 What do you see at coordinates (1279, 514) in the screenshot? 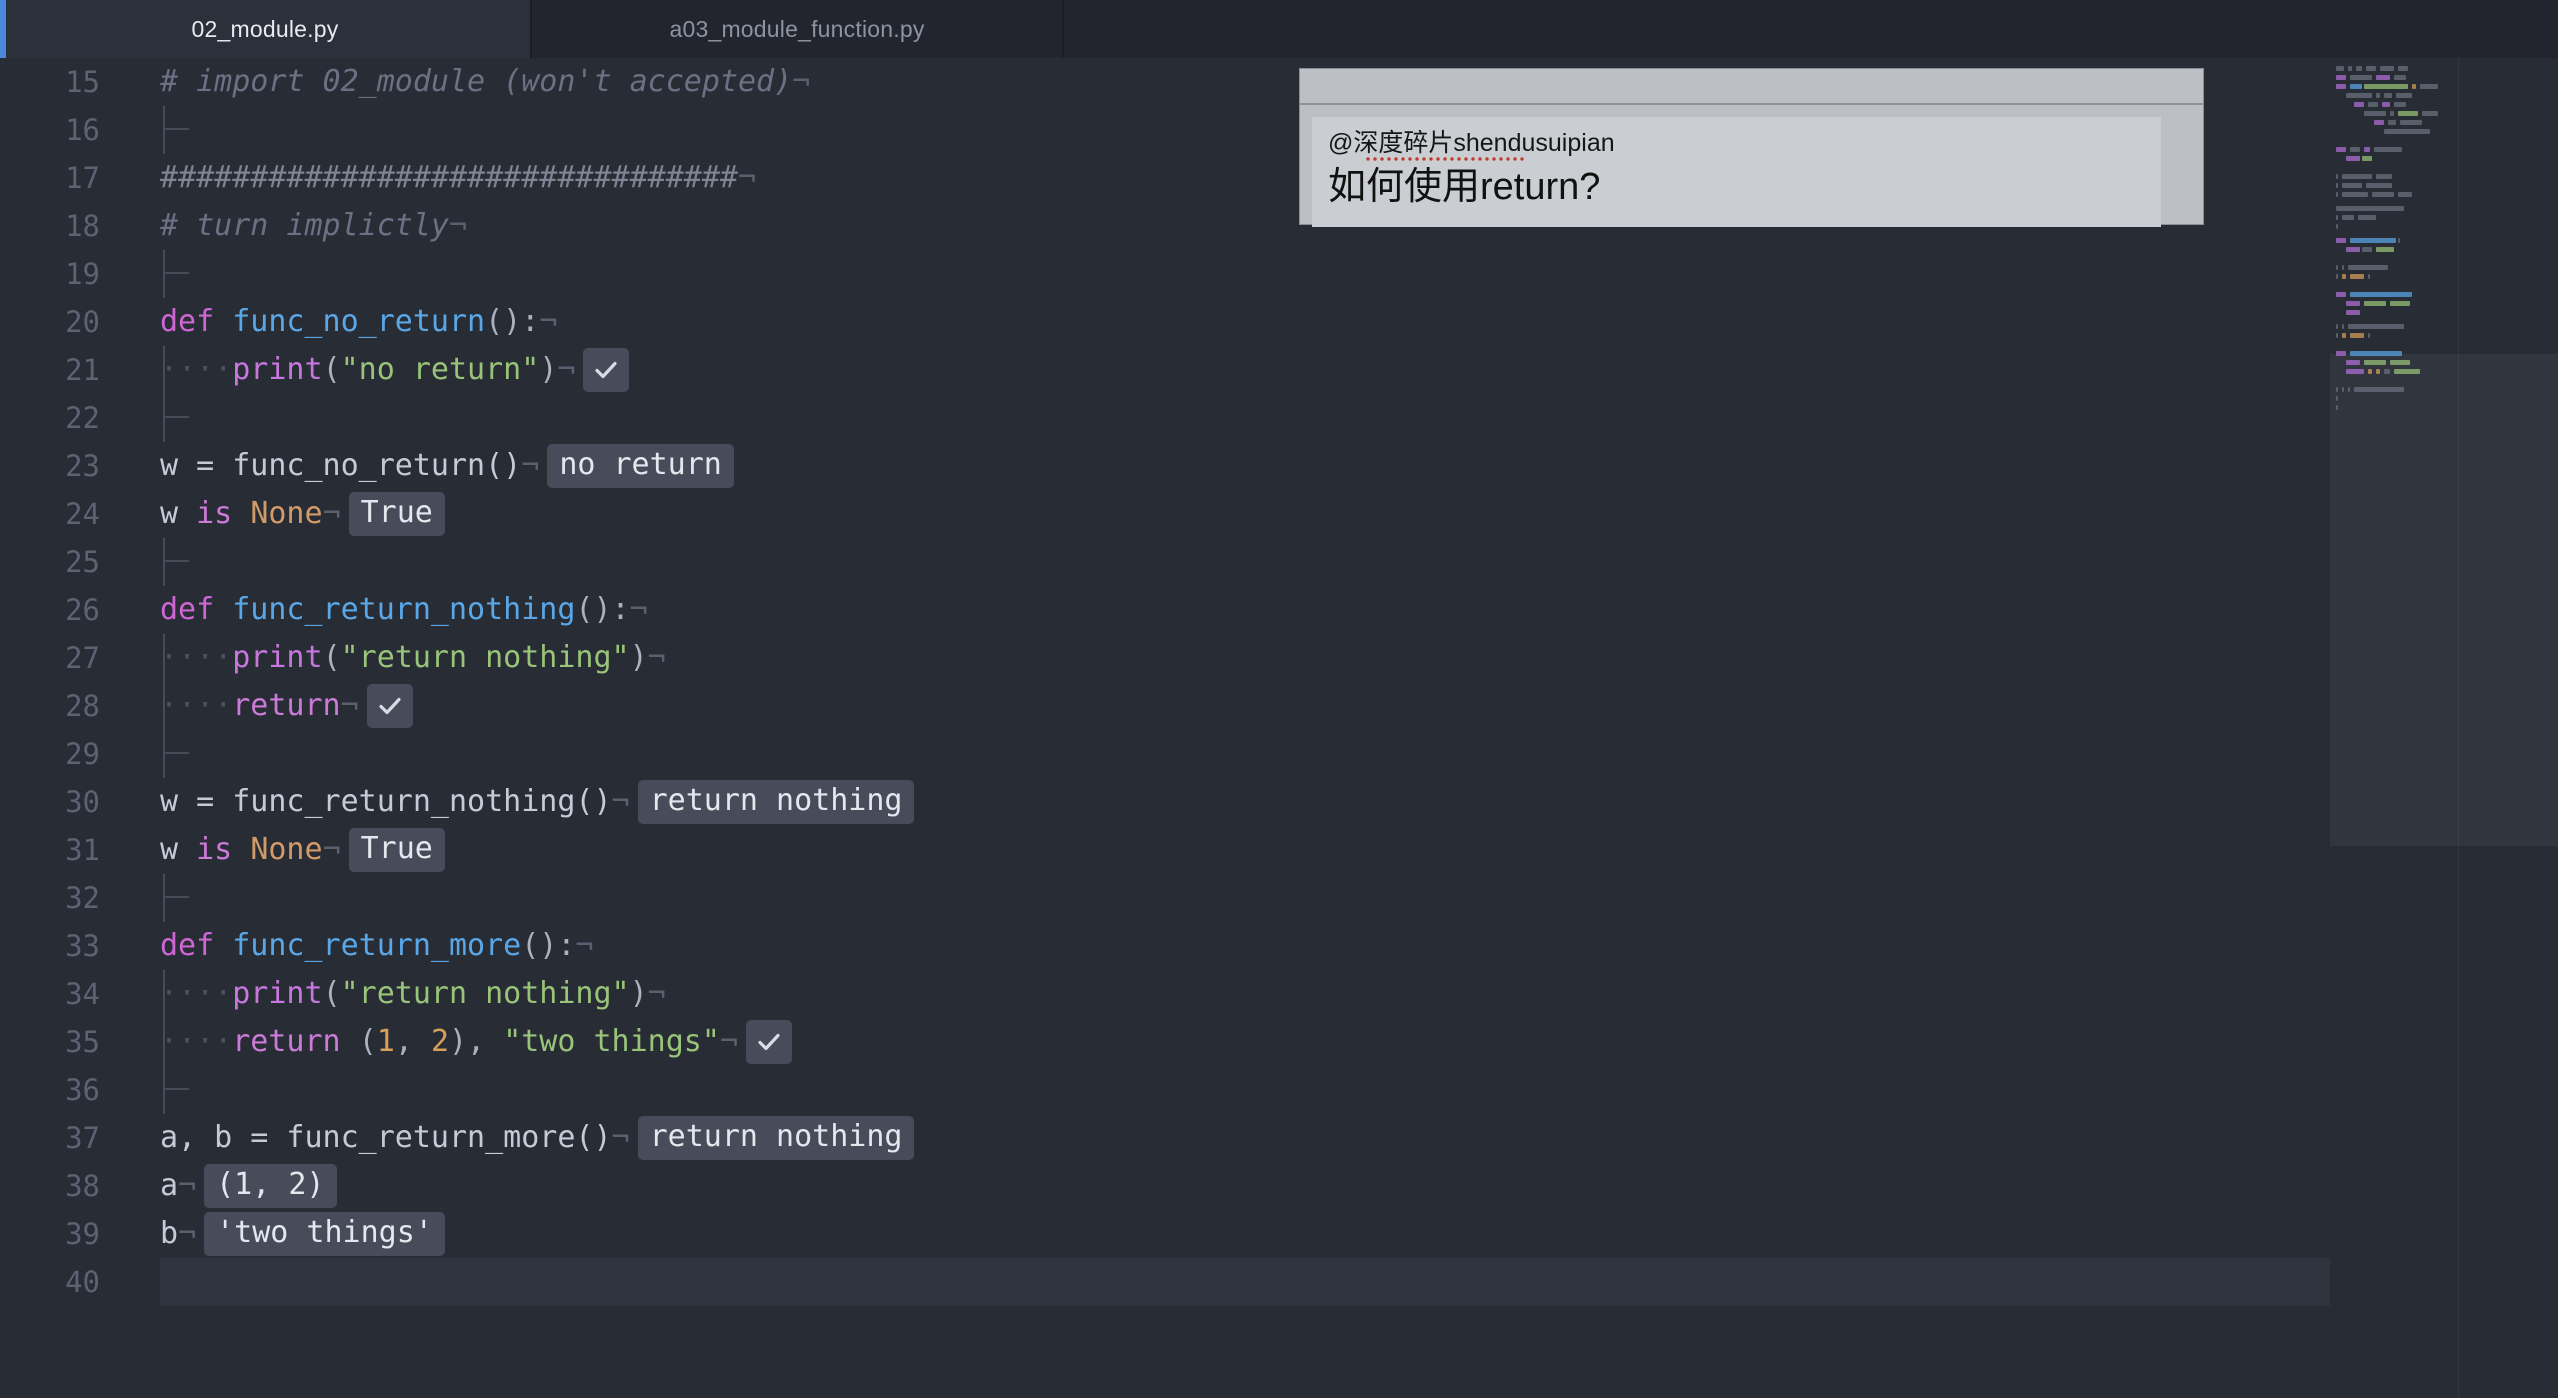
I see `code-line: 24 w is None ¬ True` at bounding box center [1279, 514].